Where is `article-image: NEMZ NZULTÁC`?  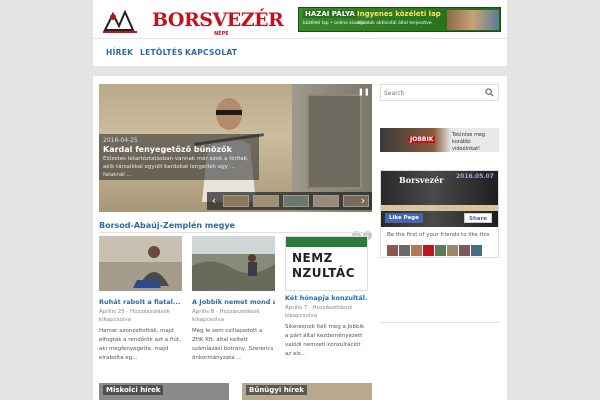 article-image: NEMZ NZULTÁC is located at coordinates (326, 263).